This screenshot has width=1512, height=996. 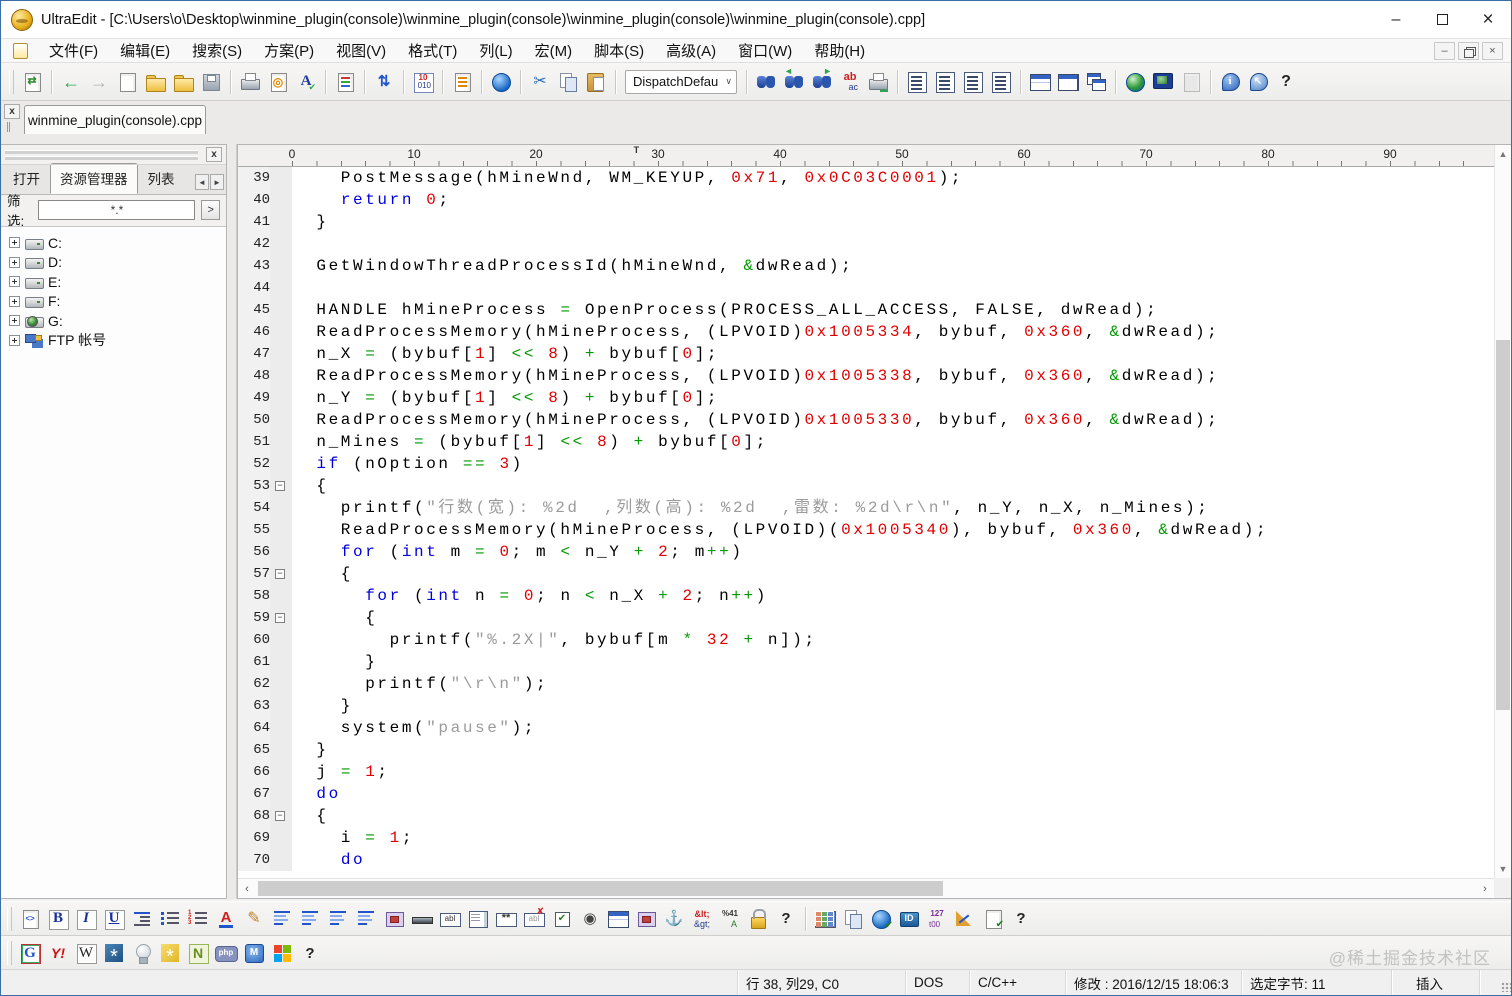 What do you see at coordinates (866, 200) in the screenshot?
I see `code-line-40: 40 return 0;` at bounding box center [866, 200].